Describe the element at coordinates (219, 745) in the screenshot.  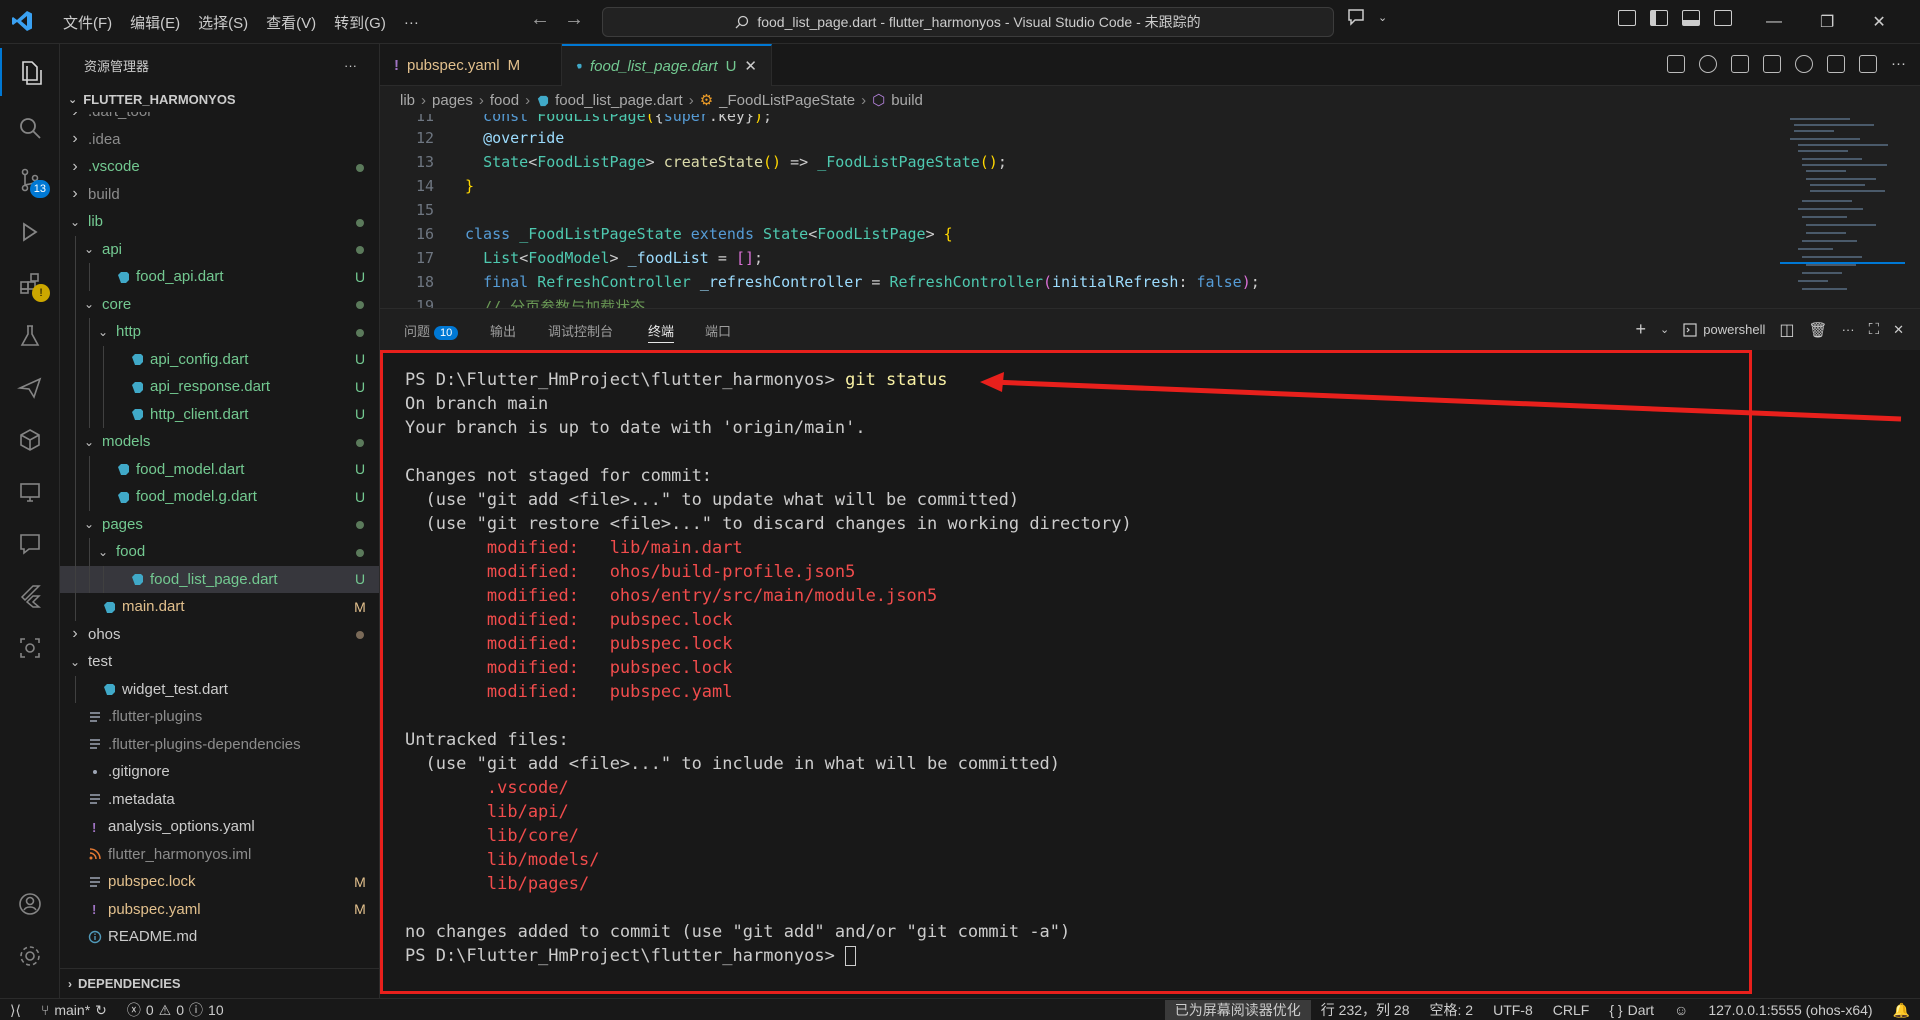
I see `tree-item: .flutter-plugins-dependencies` at that location.